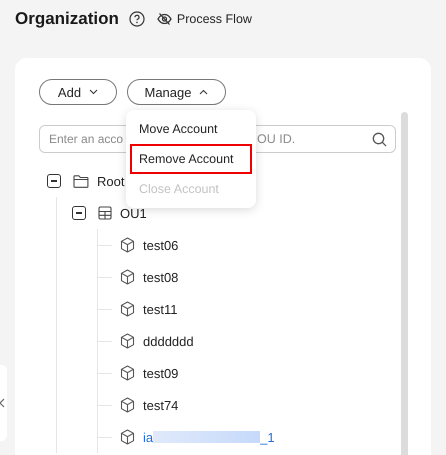 This screenshot has width=446, height=455. What do you see at coordinates (379, 139) in the screenshot?
I see `search-icon` at bounding box center [379, 139].